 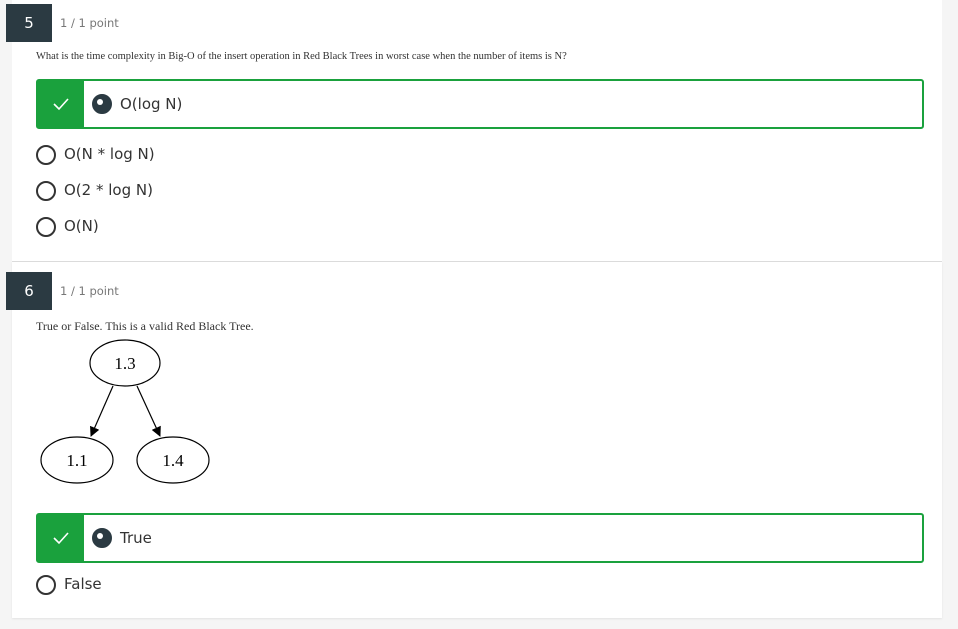 What do you see at coordinates (136, 538) in the screenshot?
I see `answer-label: True` at bounding box center [136, 538].